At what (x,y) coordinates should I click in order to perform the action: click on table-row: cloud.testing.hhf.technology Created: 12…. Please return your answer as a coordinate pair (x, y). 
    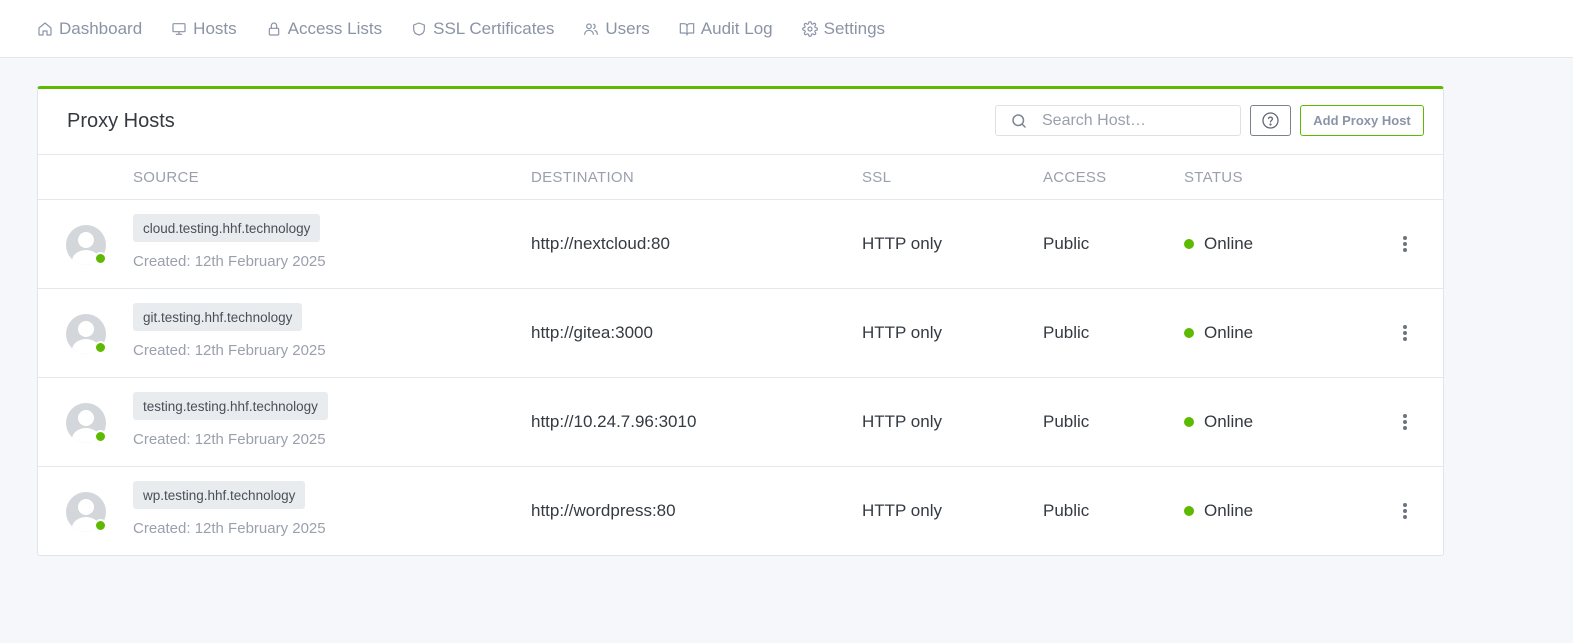
    Looking at the image, I should click on (740, 244).